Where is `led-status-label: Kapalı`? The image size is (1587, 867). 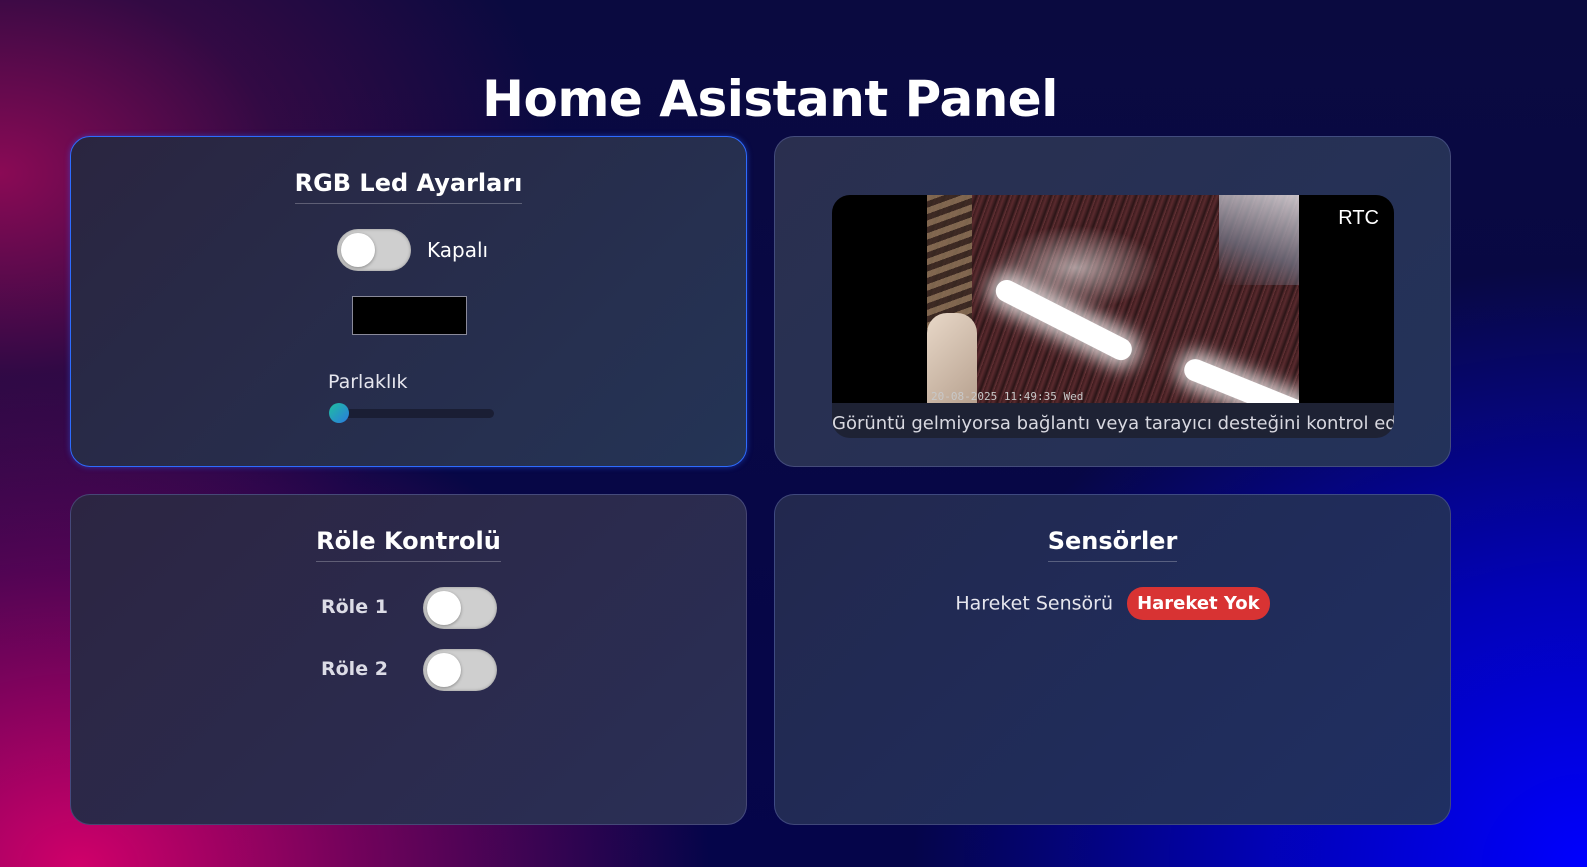 led-status-label: Kapalı is located at coordinates (458, 250).